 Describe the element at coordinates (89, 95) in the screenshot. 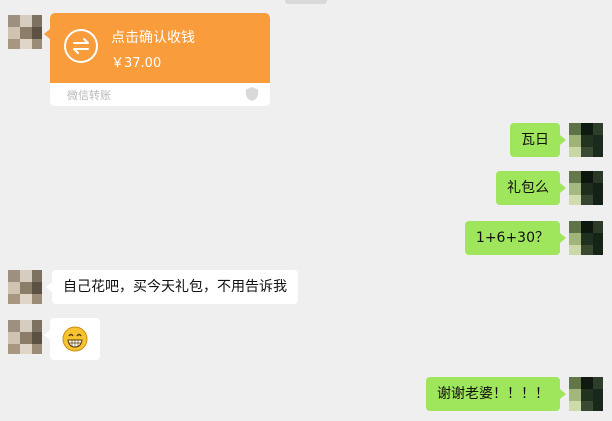

I see `transfer-brand-label: 微信转账` at that location.